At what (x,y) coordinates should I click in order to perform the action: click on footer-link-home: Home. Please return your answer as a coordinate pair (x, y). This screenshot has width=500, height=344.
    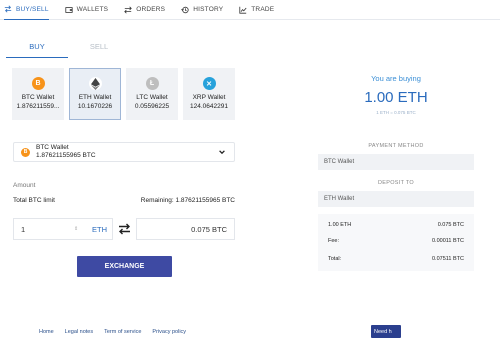
    Looking at the image, I should click on (46, 332).